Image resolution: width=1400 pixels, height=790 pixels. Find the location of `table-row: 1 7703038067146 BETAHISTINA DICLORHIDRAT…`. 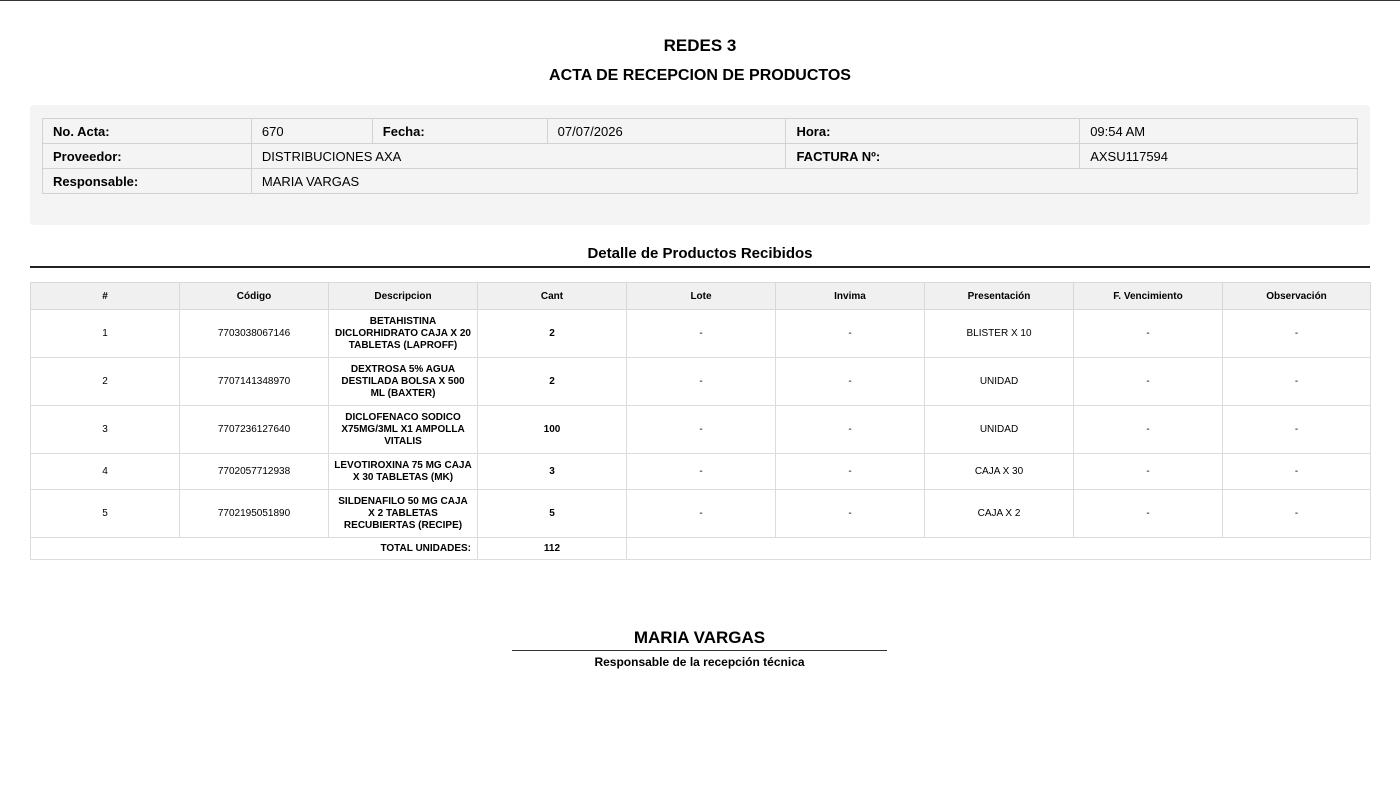

table-row: 1 7703038067146 BETAHISTINA DICLORHIDRAT… is located at coordinates (700, 333).